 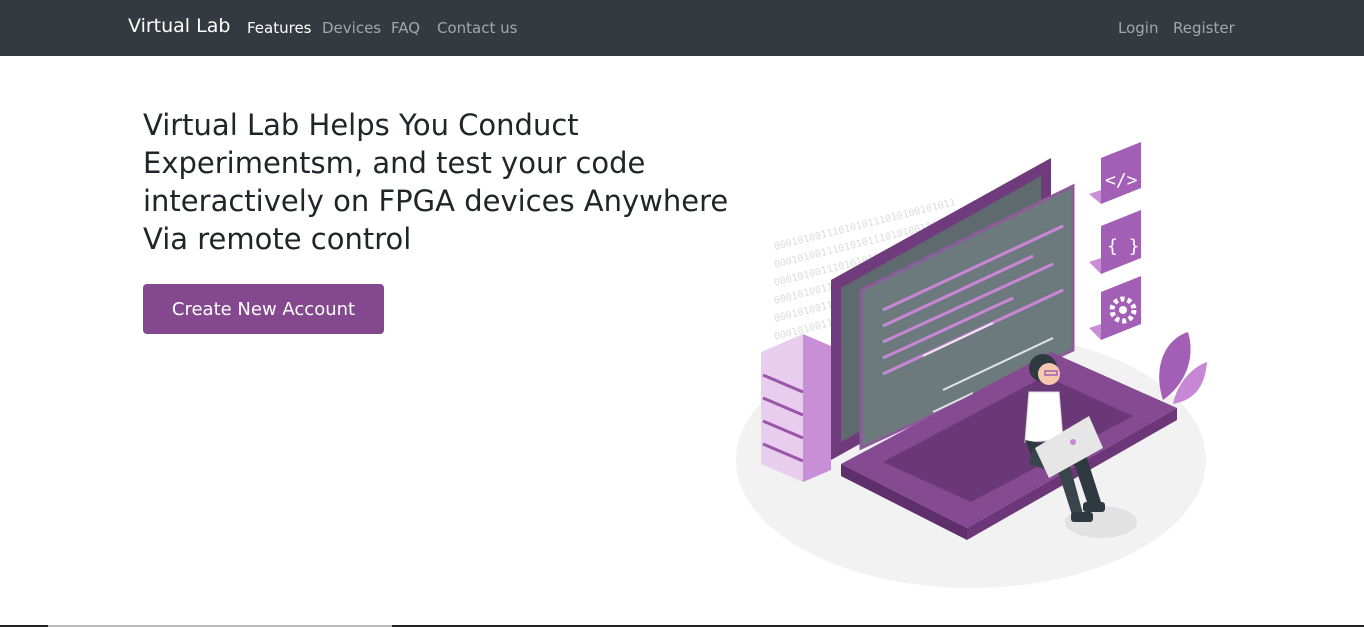 What do you see at coordinates (477, 28) in the screenshot?
I see `nav-contact-us: Contact us` at bounding box center [477, 28].